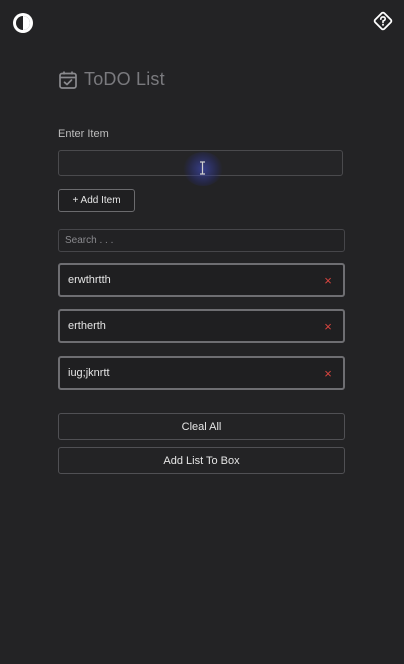 The height and width of the screenshot is (664, 404). I want to click on clear-all-label: Cleal All, so click(201, 426).